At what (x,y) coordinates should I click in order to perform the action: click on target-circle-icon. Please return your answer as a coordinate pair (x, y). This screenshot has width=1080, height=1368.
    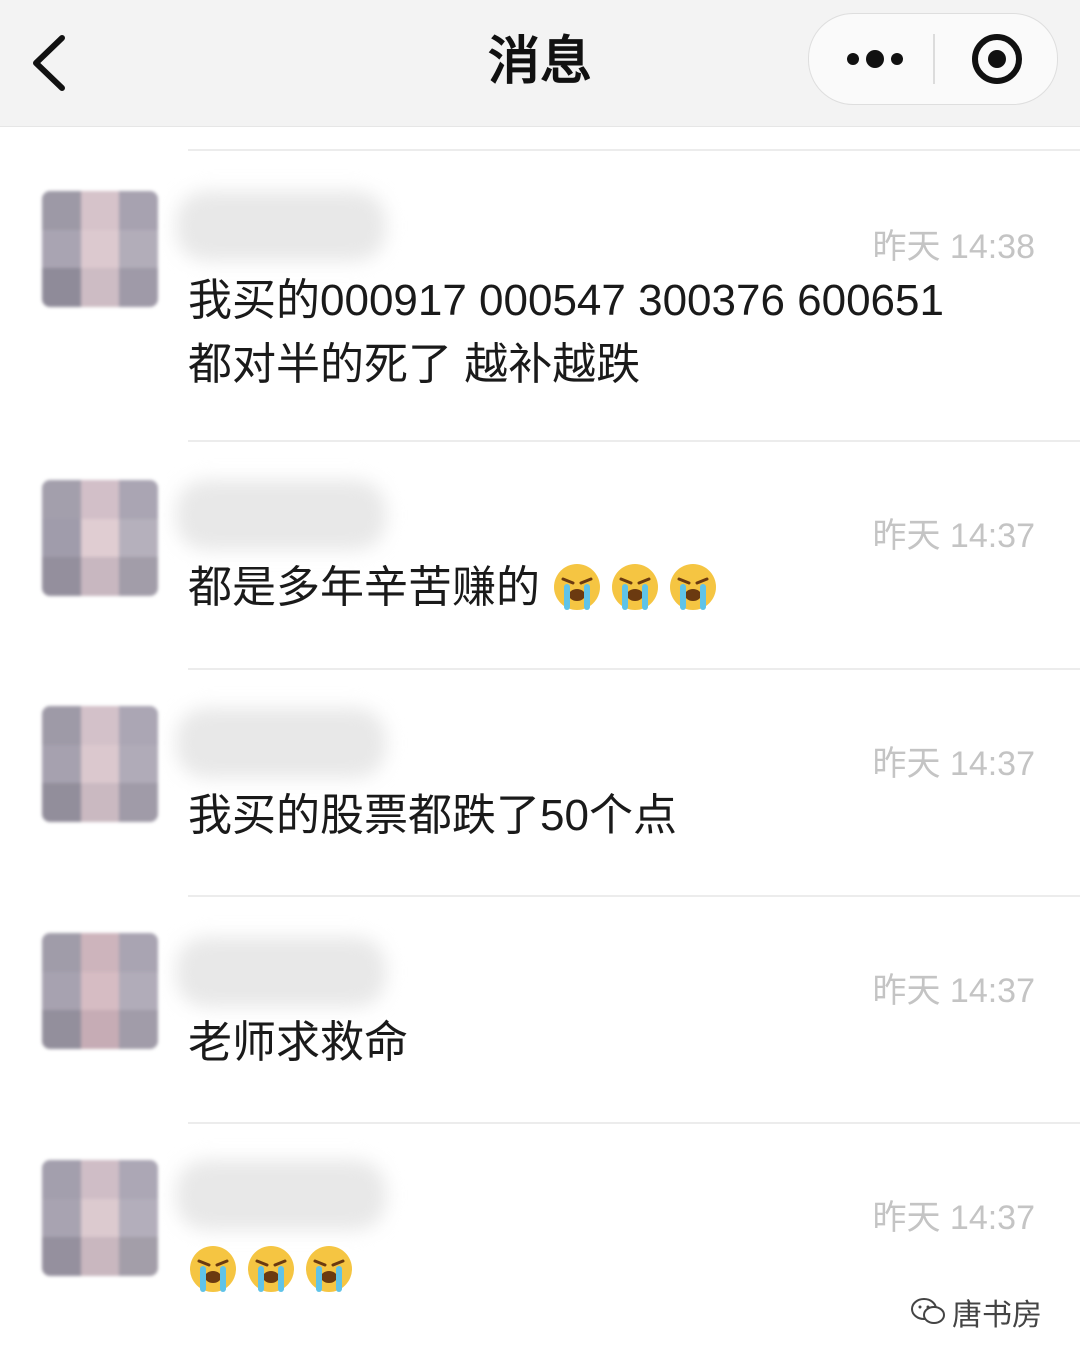
    Looking at the image, I should click on (997, 59).